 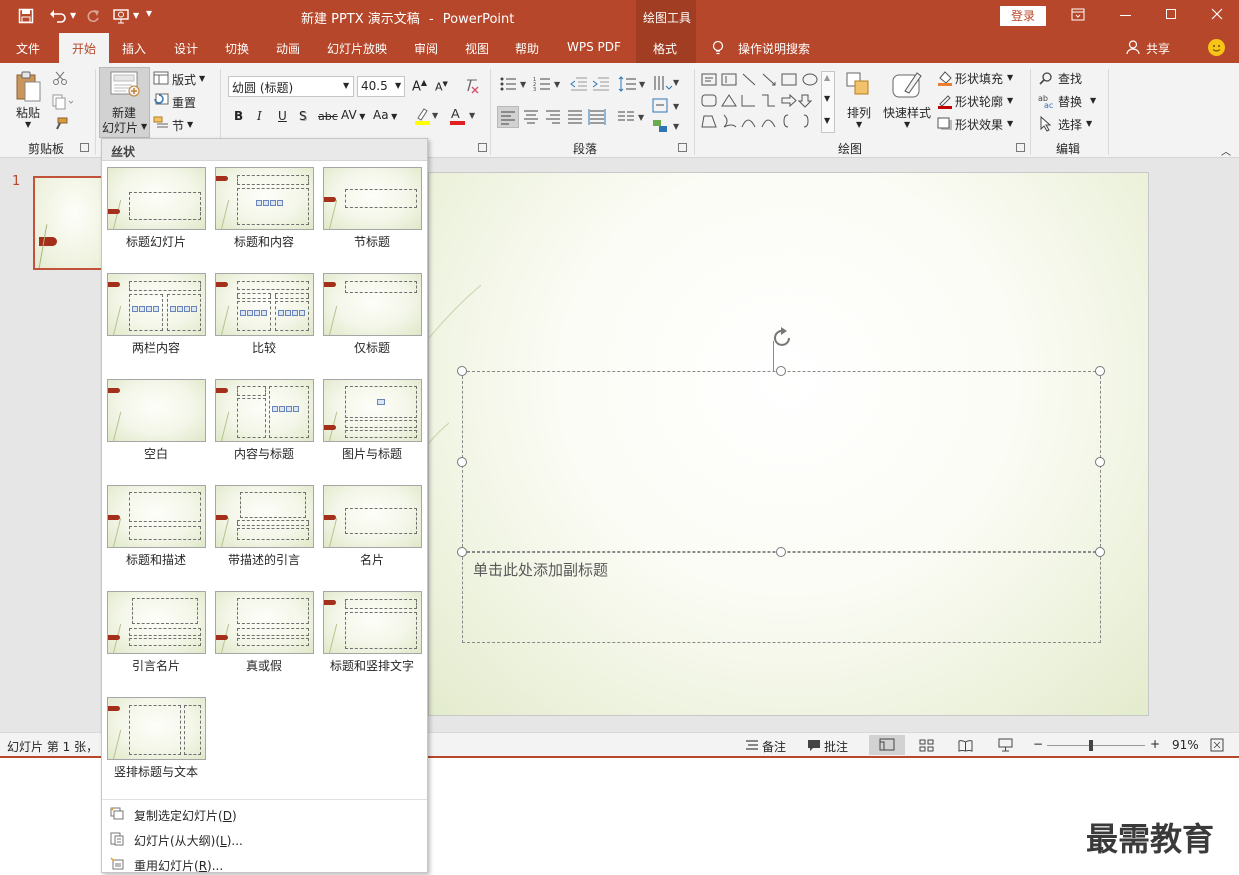 I want to click on fit-to-window-icon, so click(x=1217, y=745).